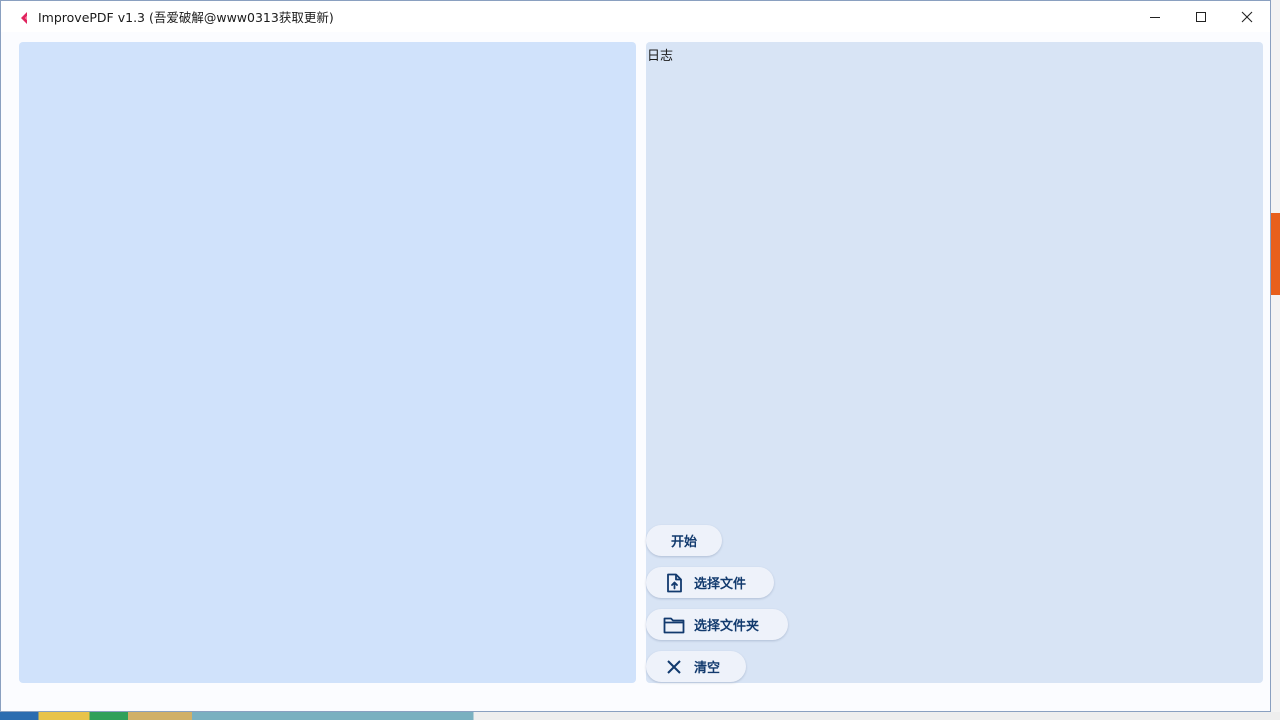  What do you see at coordinates (25, 17) in the screenshot?
I see `app-logo-icon` at bounding box center [25, 17].